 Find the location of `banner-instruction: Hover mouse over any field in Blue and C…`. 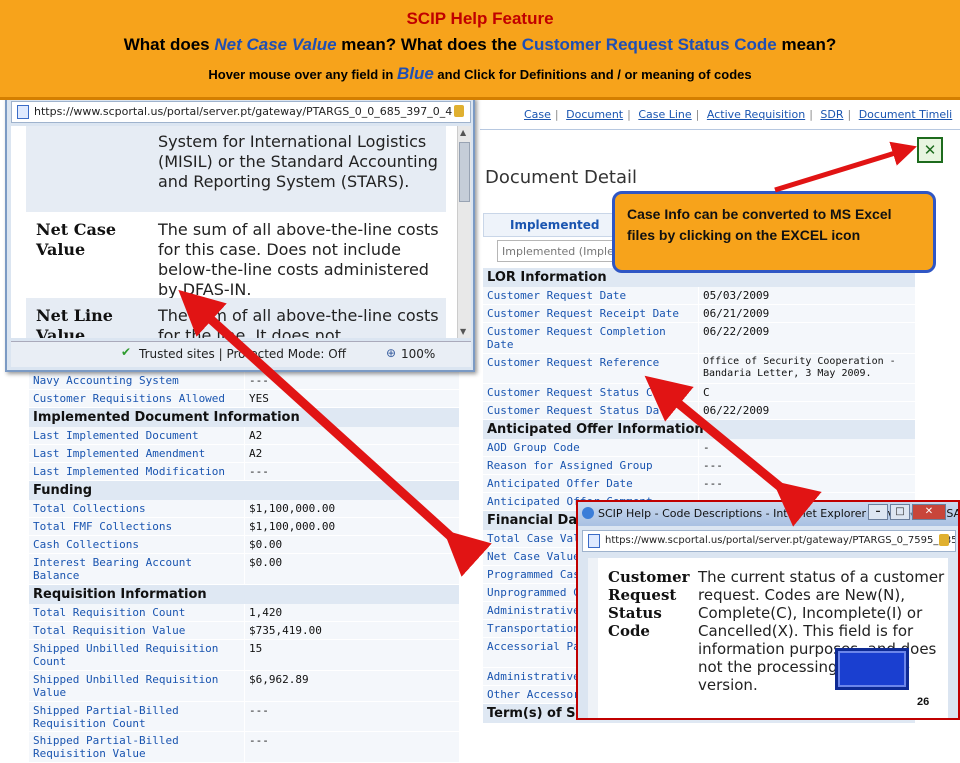

banner-instruction: Hover mouse over any field in Blue and C… is located at coordinates (480, 74).